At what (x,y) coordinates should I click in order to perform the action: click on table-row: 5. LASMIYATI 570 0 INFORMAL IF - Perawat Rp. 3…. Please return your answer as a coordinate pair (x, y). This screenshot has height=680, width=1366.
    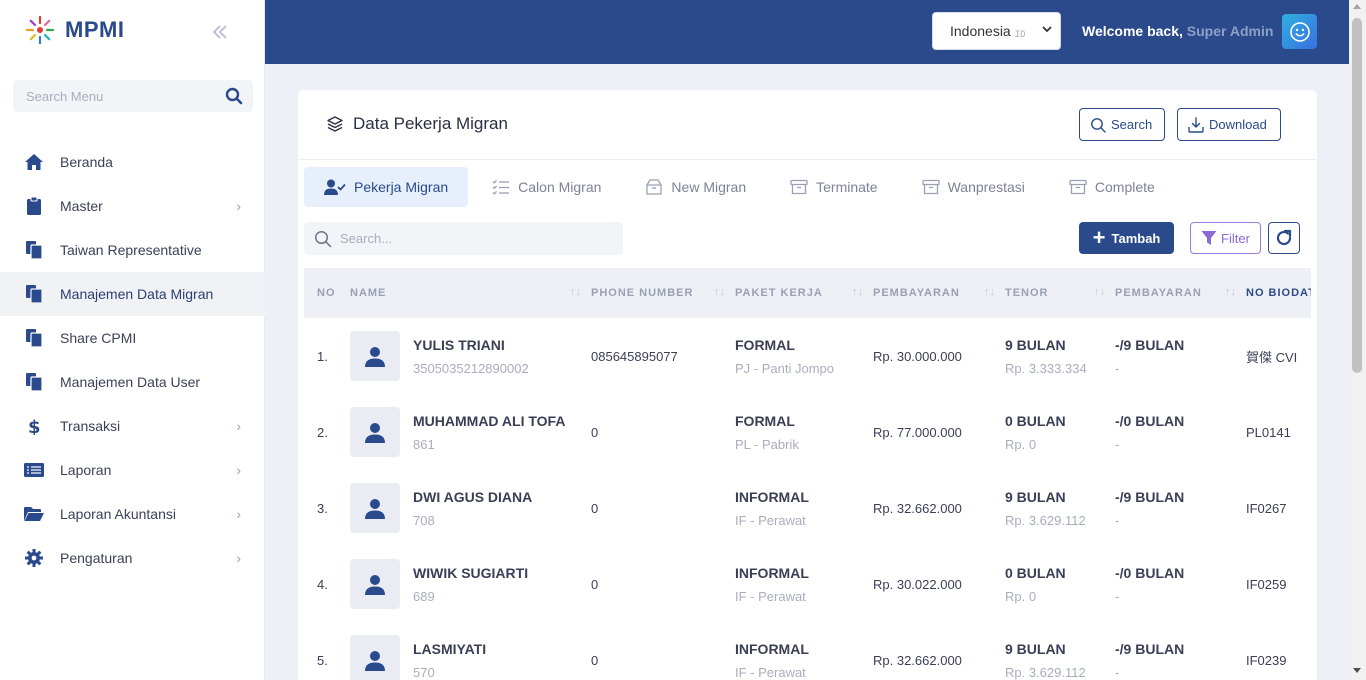
    Looking at the image, I should click on (807, 651).